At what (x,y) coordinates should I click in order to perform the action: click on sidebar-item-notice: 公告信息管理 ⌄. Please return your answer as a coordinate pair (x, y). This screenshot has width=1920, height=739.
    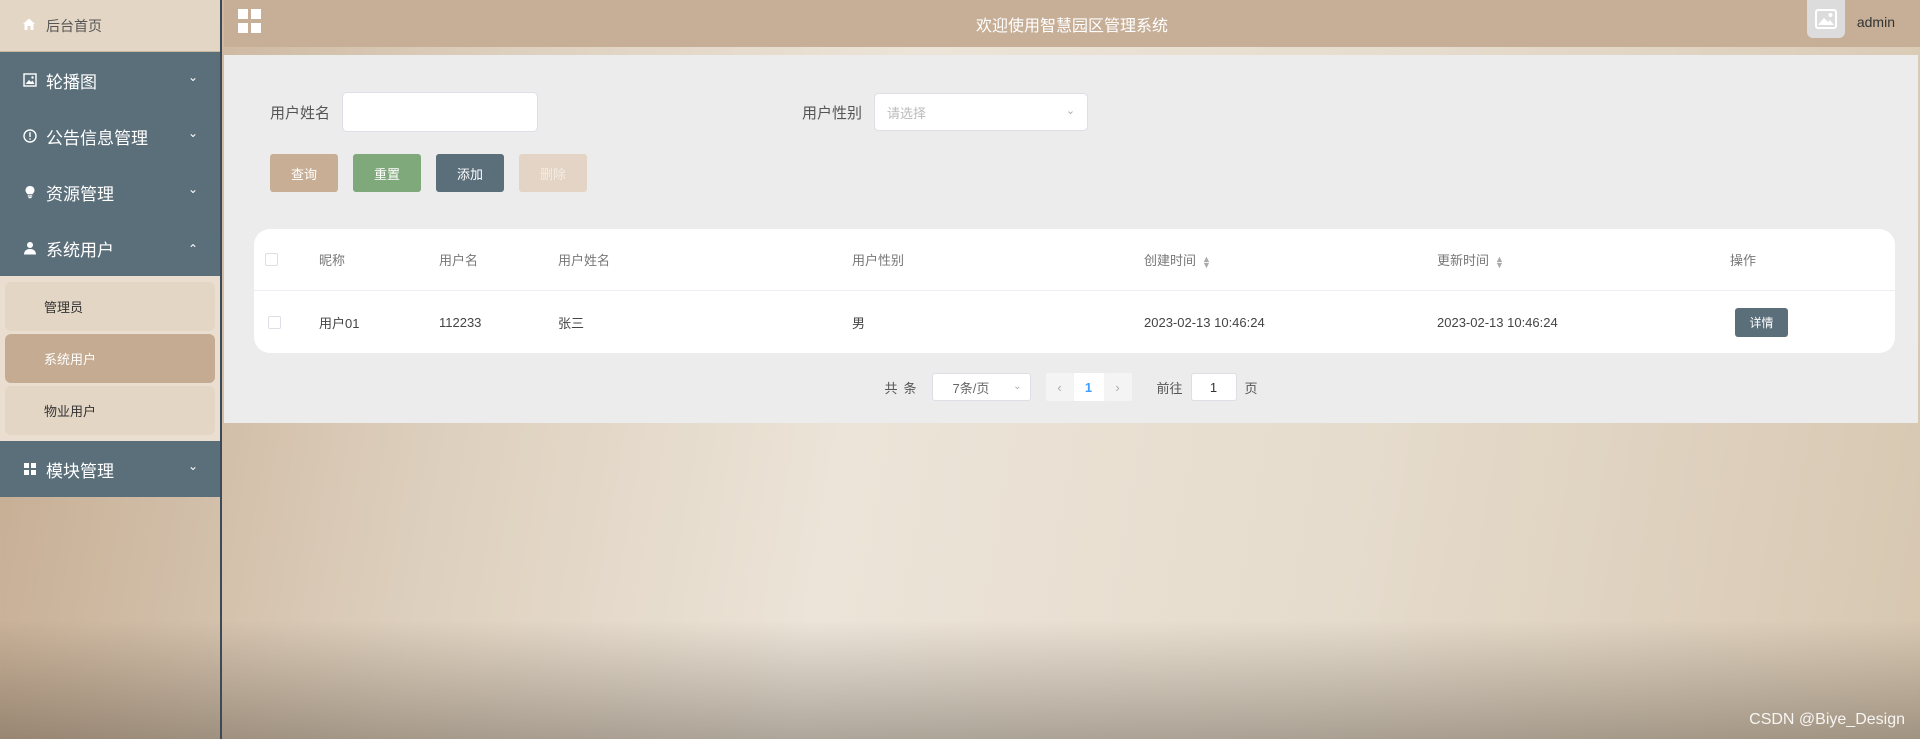
    Looking at the image, I should click on (110, 136).